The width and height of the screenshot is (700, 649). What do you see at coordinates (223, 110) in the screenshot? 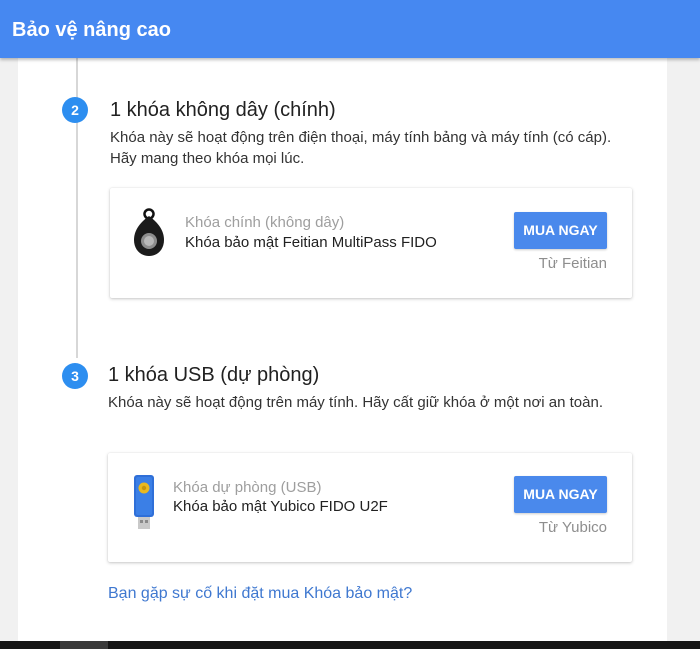
I see `step-2-title: 1 khóa không dây (chính)` at bounding box center [223, 110].